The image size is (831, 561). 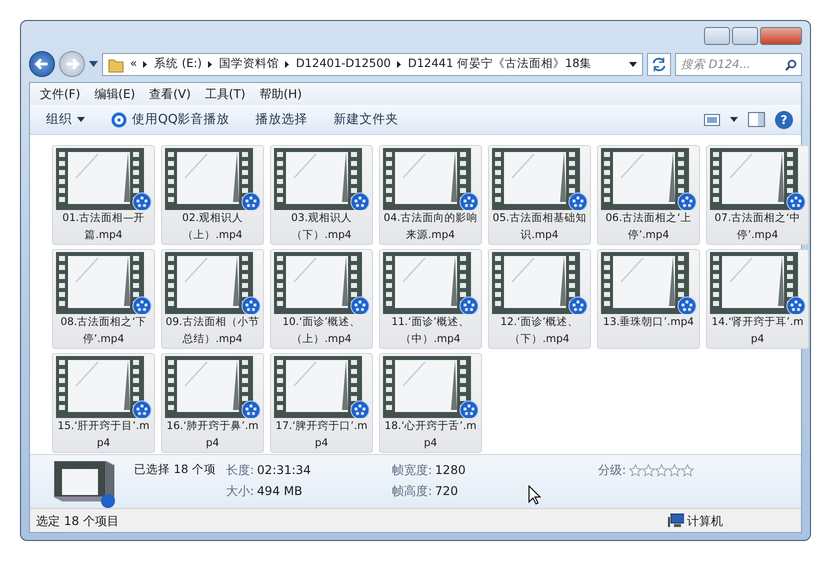 I want to click on rating-label: 分级:, so click(x=612, y=470).